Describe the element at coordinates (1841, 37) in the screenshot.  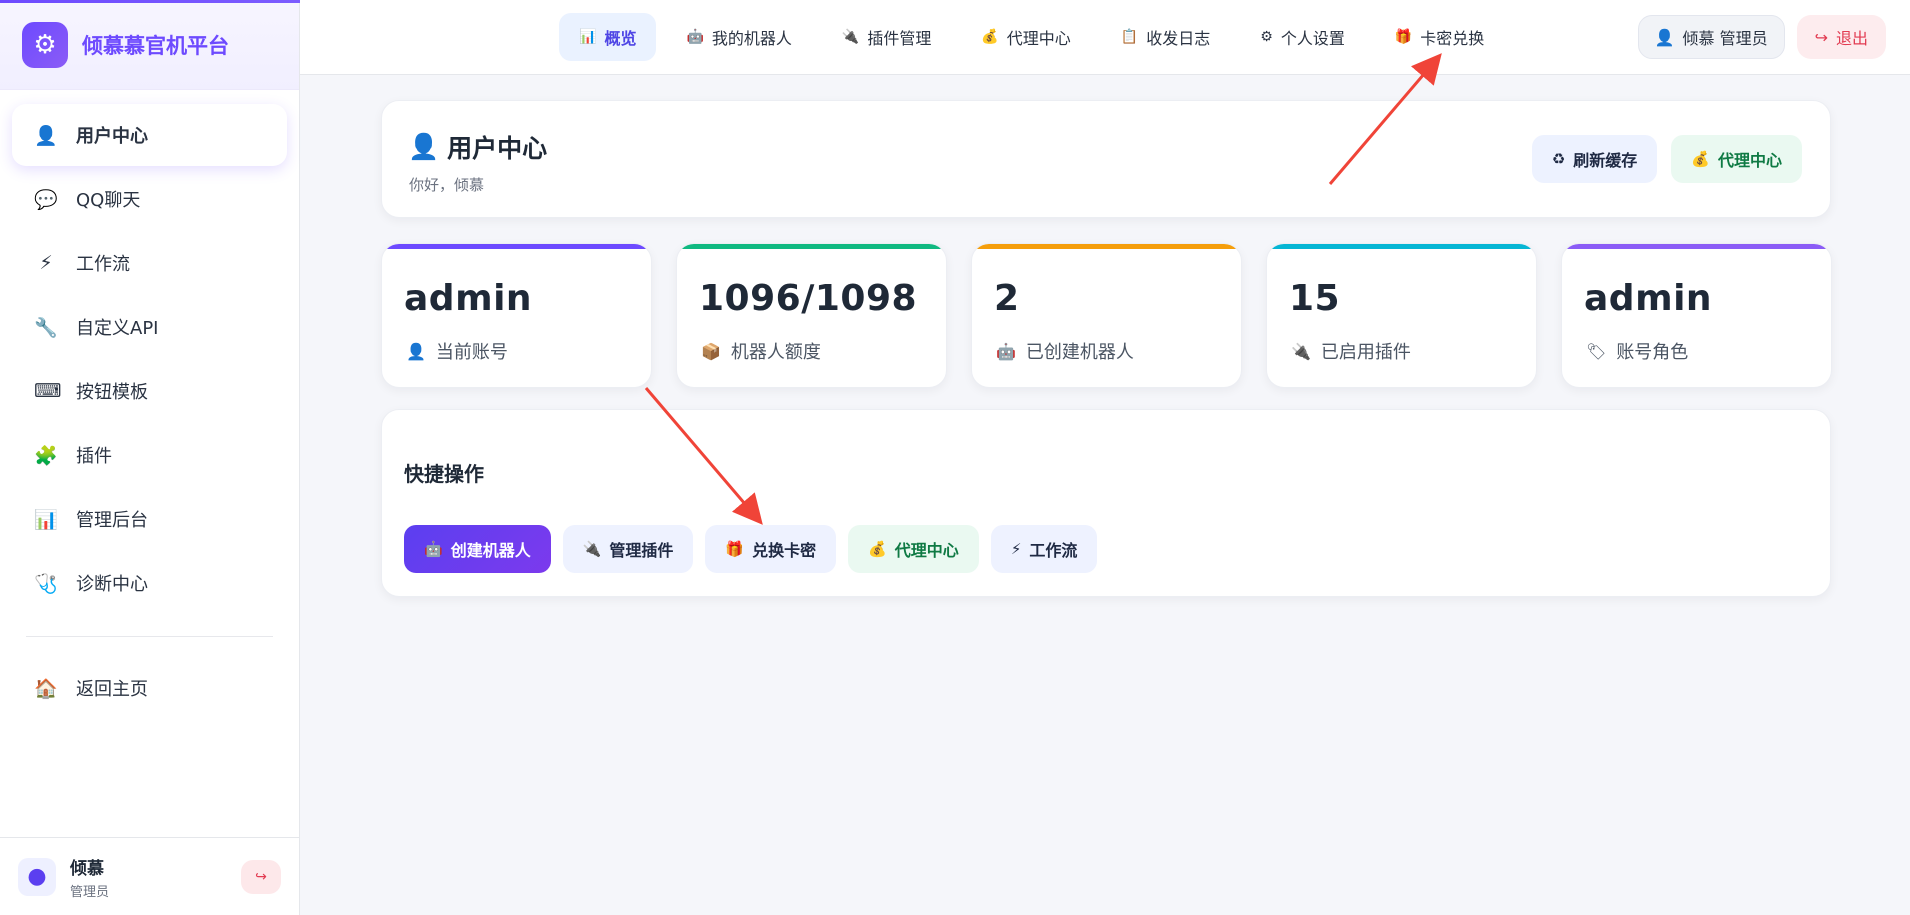
I see `logout-button: ↪ 退出` at that location.